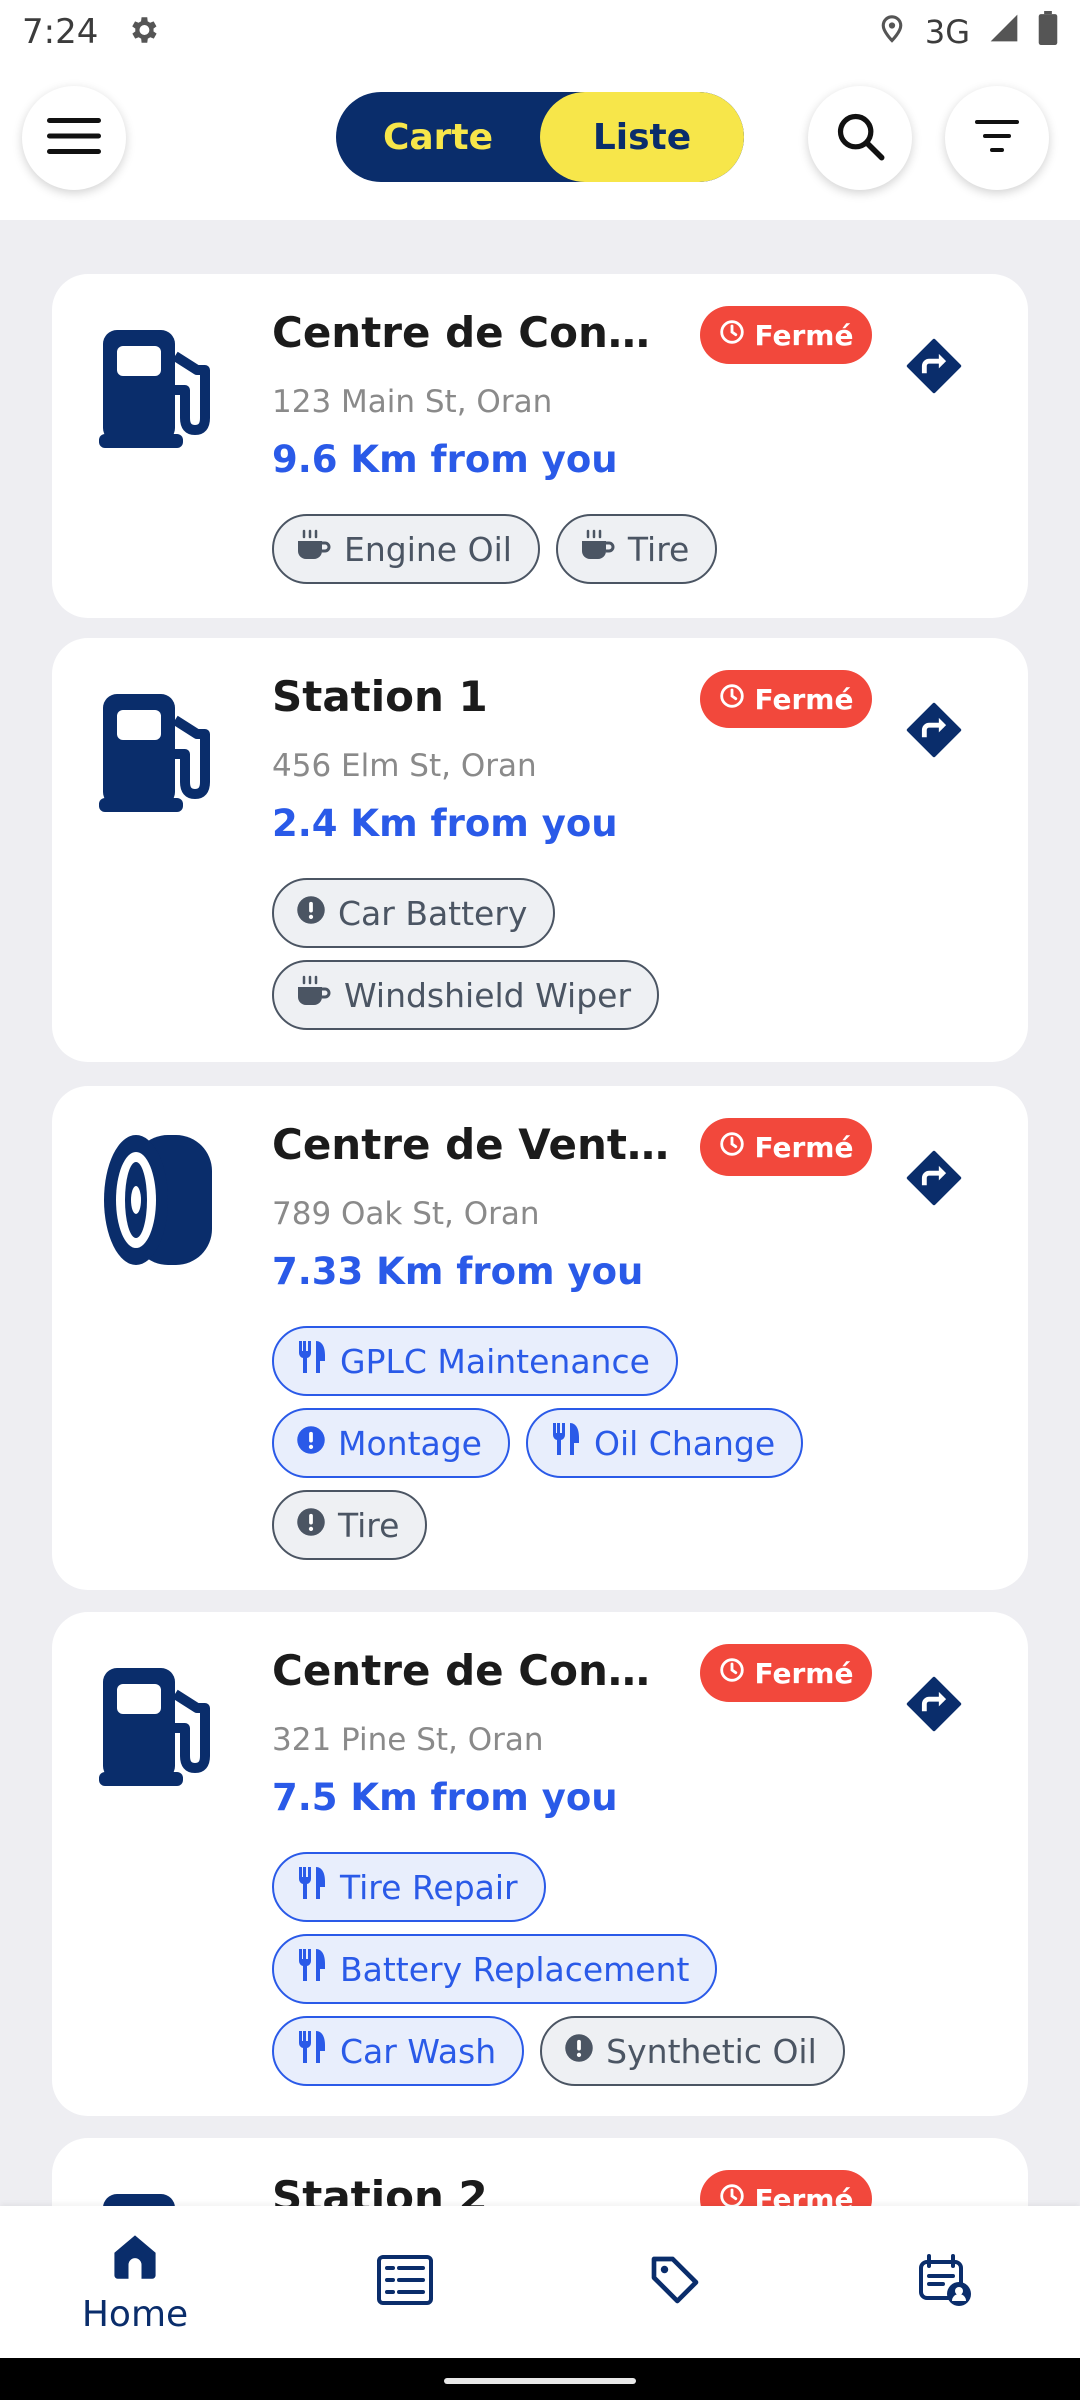  I want to click on status-bar: 7:24 3G, so click(540, 32).